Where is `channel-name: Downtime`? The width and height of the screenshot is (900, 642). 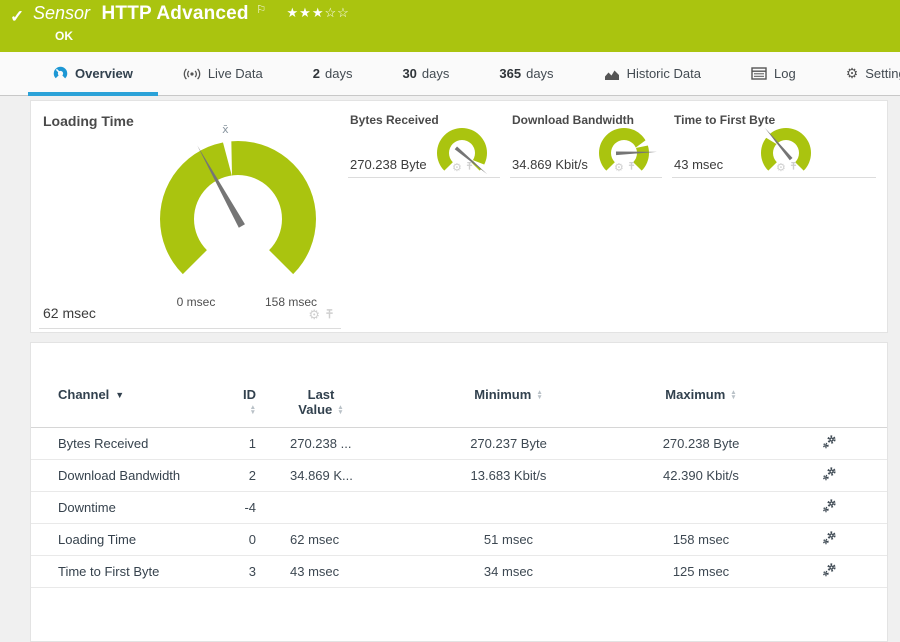 channel-name: Downtime is located at coordinates (133, 507).